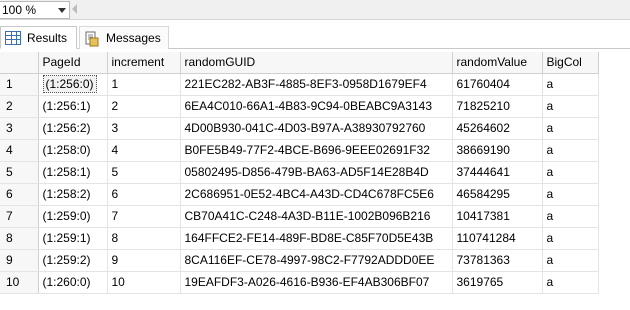  What do you see at coordinates (73, 260) in the screenshot?
I see `cell-pageid: (1:259:2)` at bounding box center [73, 260].